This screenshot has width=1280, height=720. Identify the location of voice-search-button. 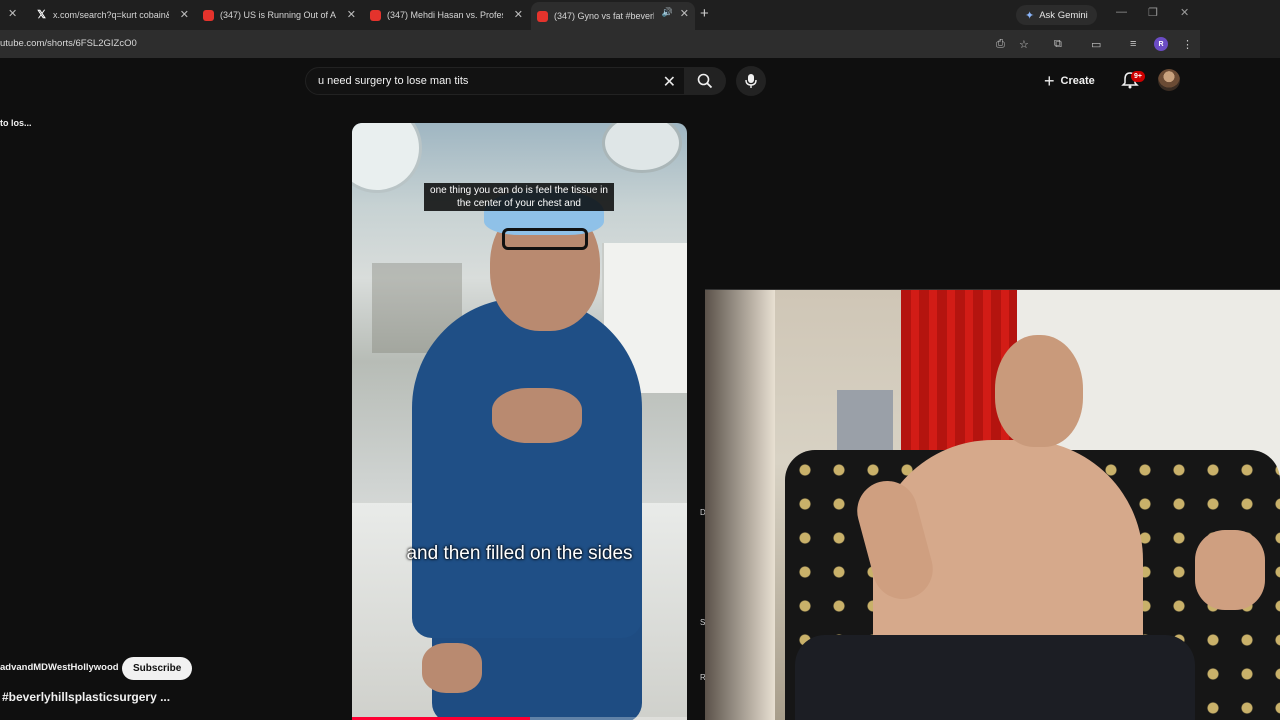
(751, 81).